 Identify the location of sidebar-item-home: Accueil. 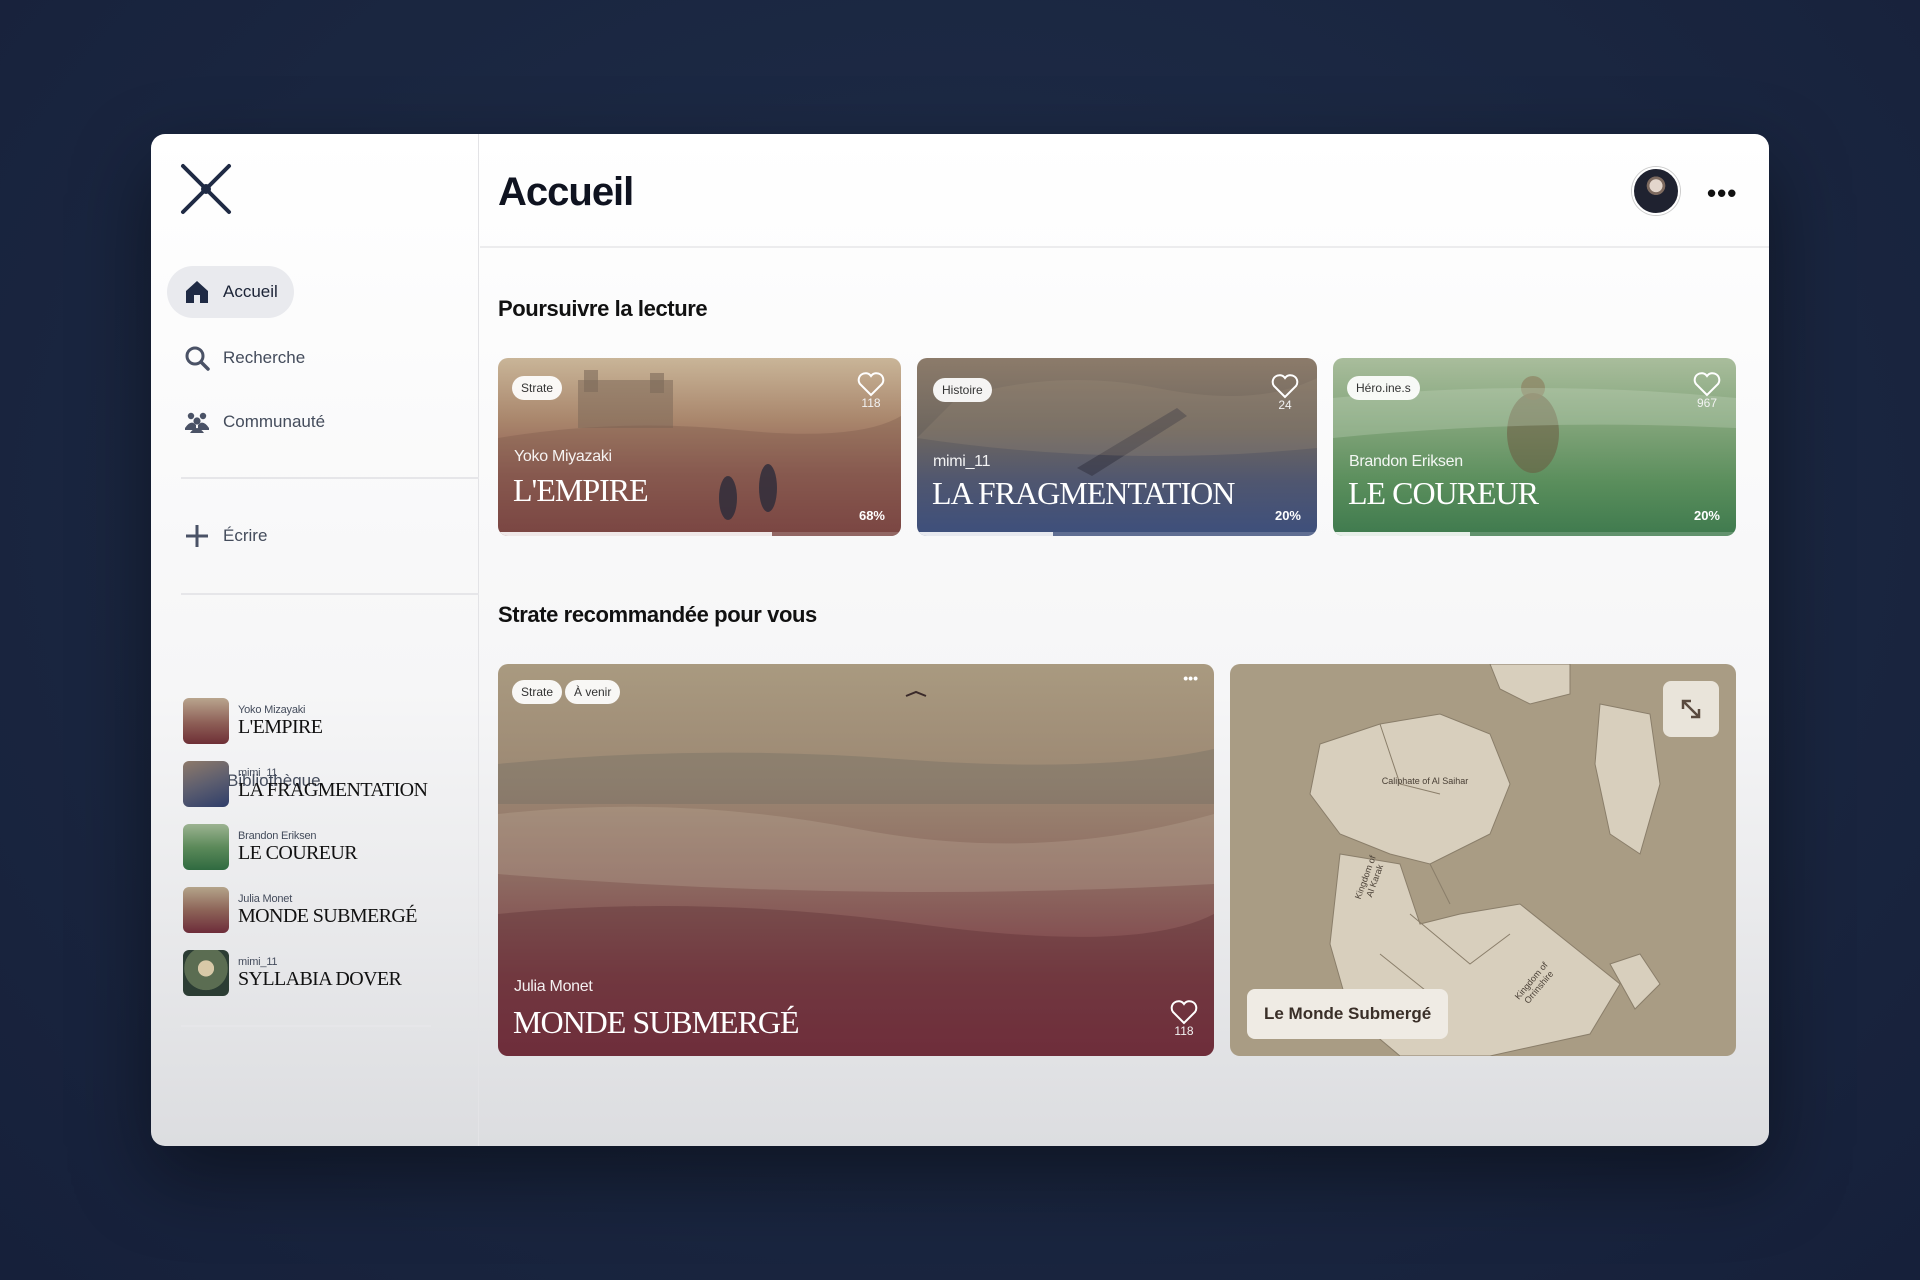
(230, 292).